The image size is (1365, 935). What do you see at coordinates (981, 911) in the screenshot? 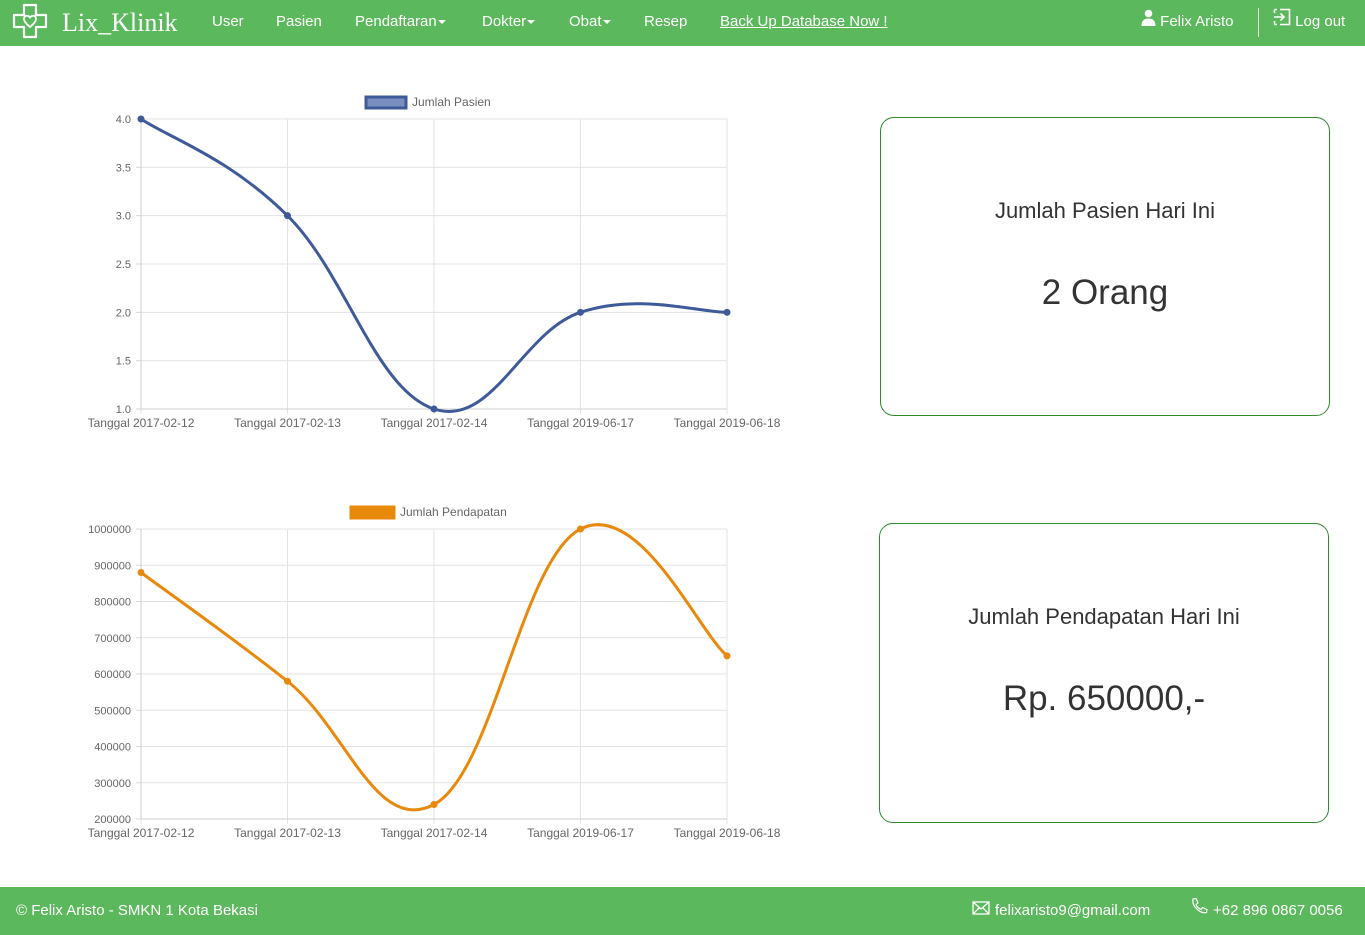
I see `envelope-icon` at bounding box center [981, 911].